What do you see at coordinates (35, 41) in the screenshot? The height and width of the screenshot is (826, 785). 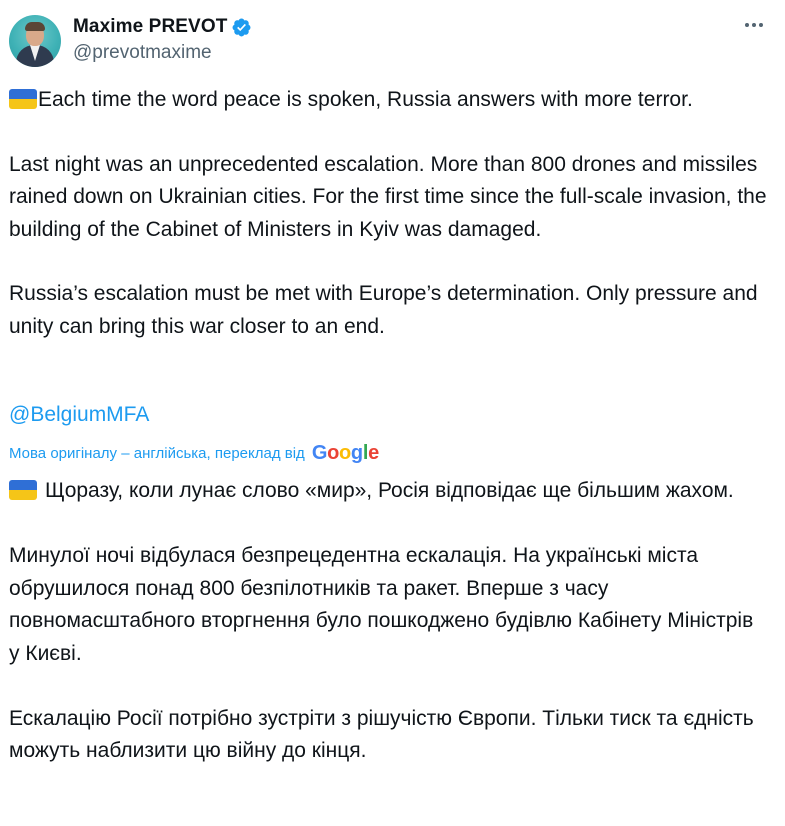 I see `avatar` at bounding box center [35, 41].